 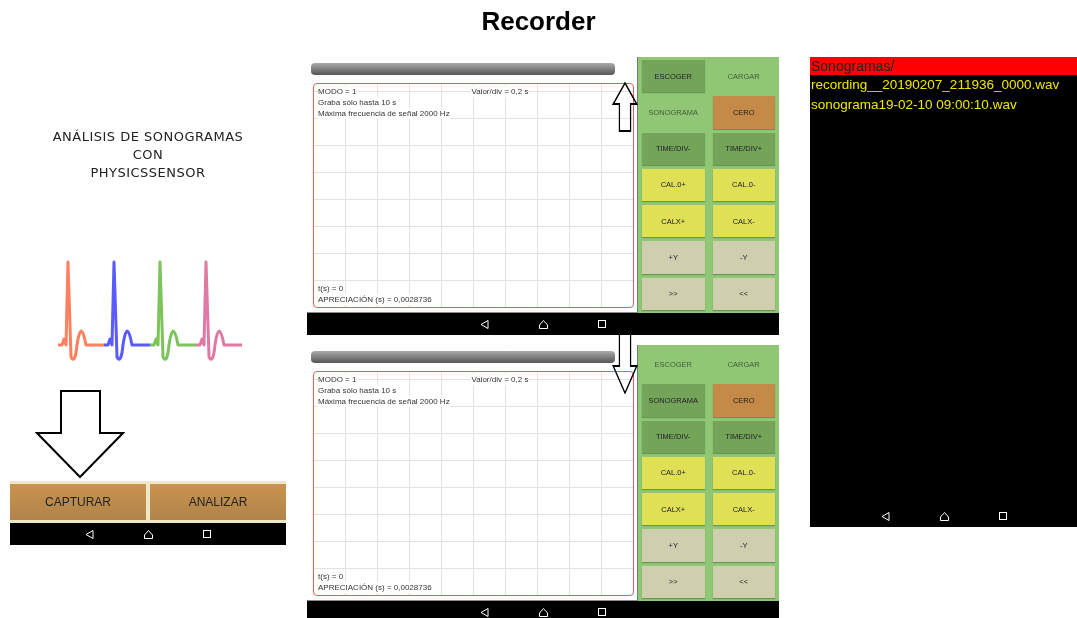 I want to click on file-item: recording__20190207_211936_0000.wav, so click(x=943, y=85).